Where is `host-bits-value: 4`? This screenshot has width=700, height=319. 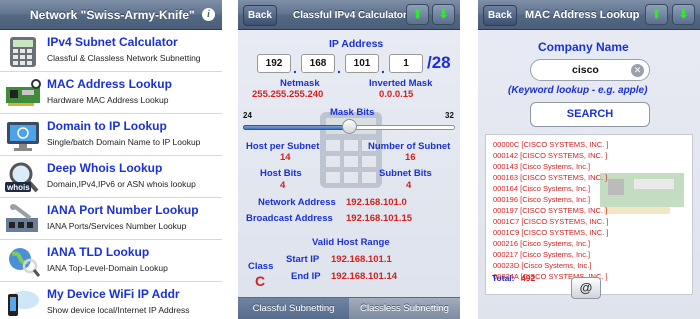
host-bits-value: 4 is located at coordinates (283, 185).